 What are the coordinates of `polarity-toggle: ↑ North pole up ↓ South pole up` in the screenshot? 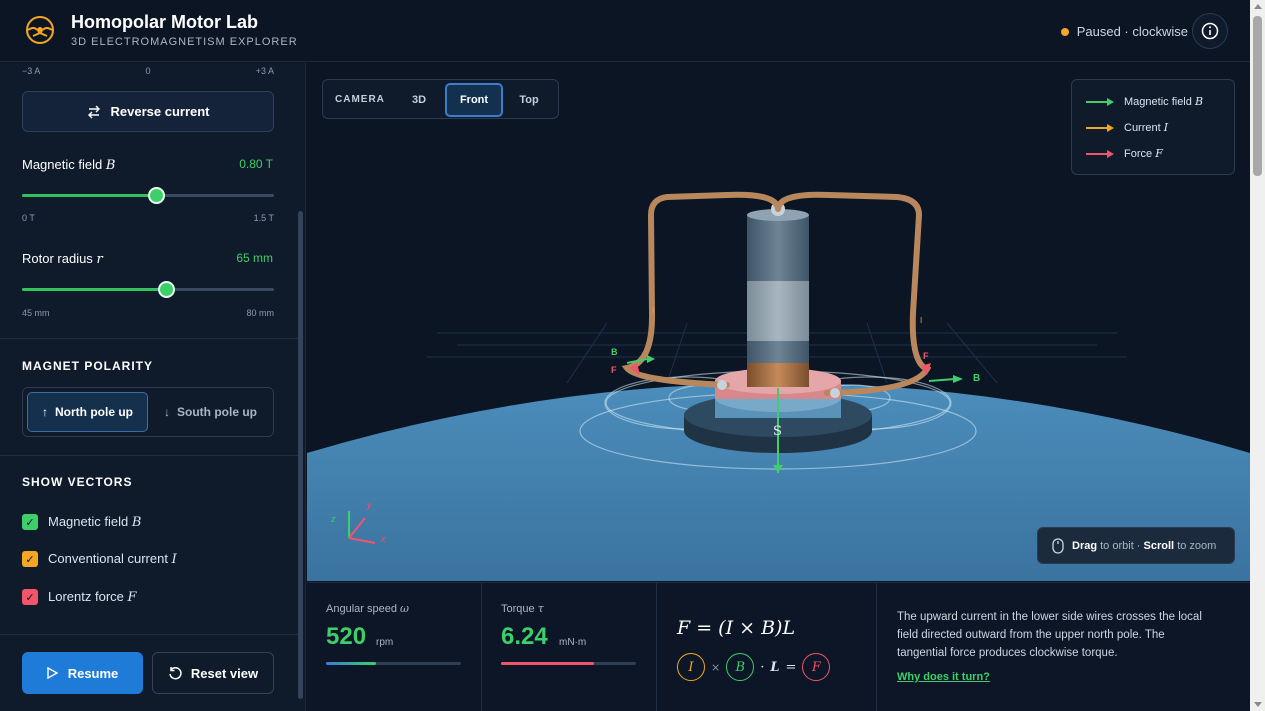 It's located at (148, 412).